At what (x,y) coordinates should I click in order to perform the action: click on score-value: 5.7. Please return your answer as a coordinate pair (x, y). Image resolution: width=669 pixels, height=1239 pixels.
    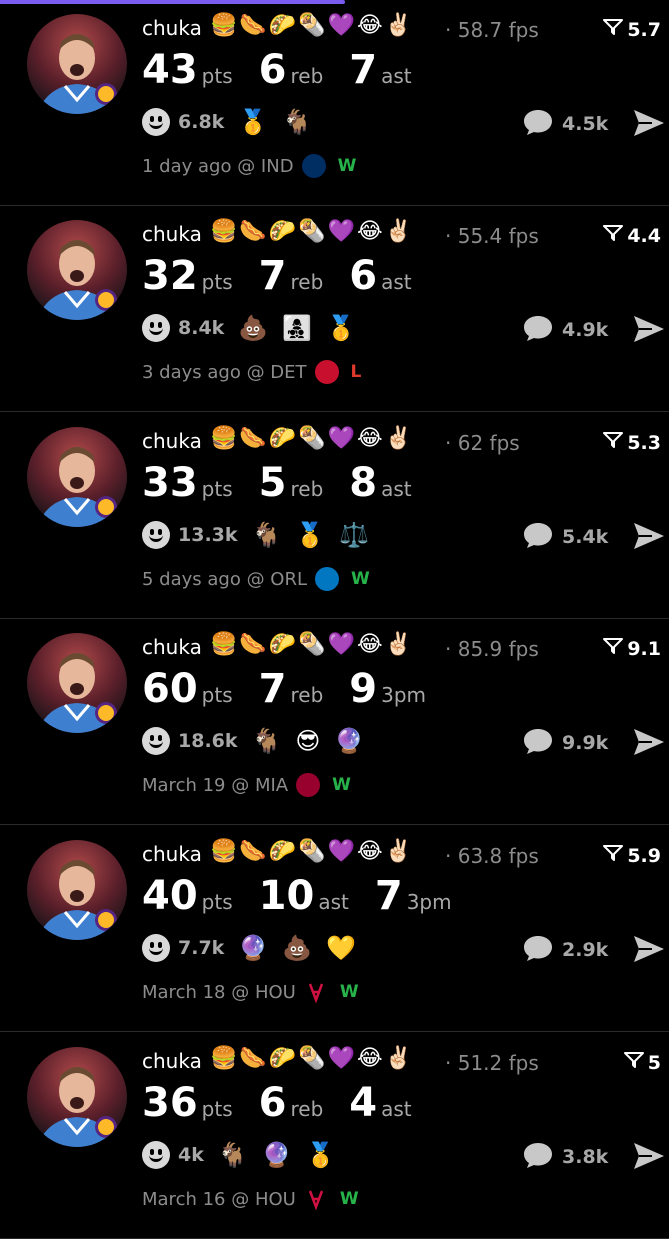
    Looking at the image, I should click on (644, 29).